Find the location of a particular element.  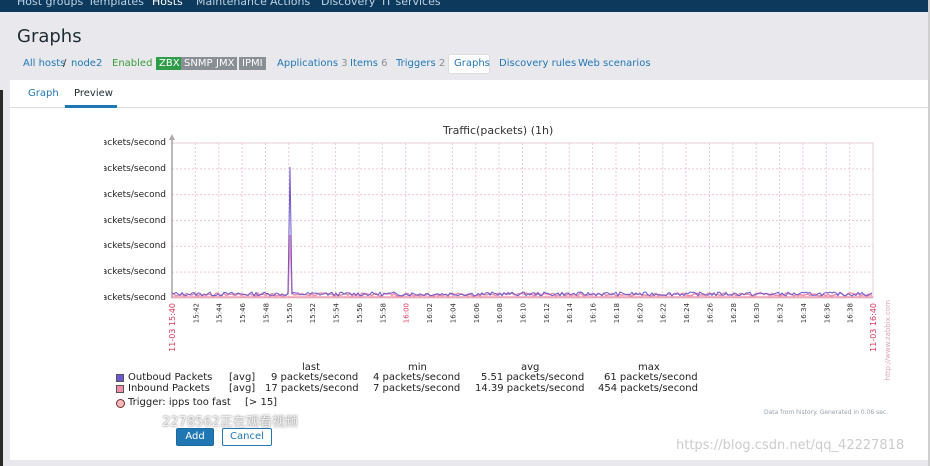

x-tick-label: 16:20 is located at coordinates (640, 313).